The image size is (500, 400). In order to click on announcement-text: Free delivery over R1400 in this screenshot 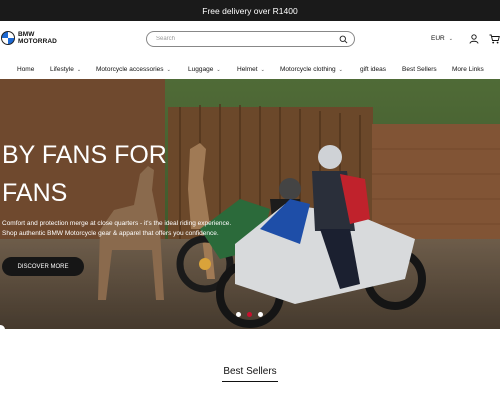, I will do `click(250, 10)`.